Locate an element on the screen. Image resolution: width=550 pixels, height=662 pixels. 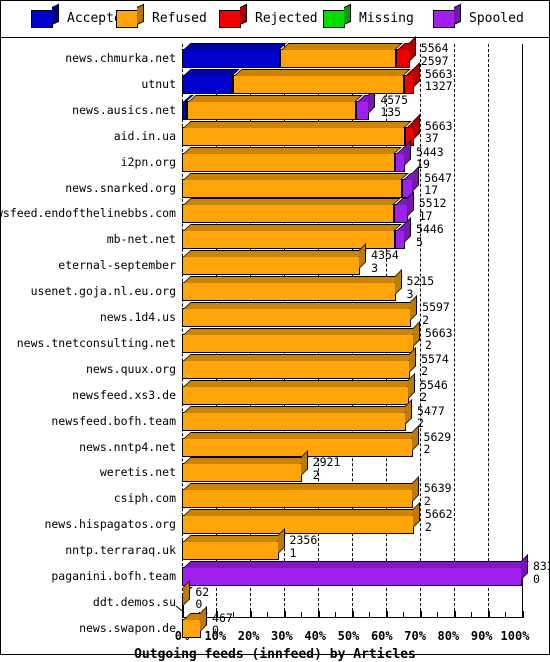
bar-value-labels: 4575 135 is located at coordinates (394, 106).